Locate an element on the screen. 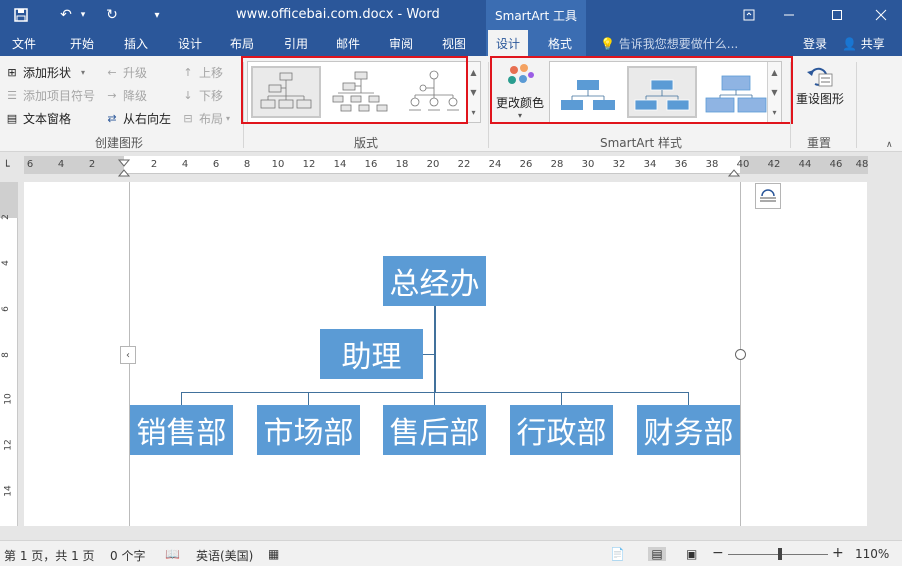 The image size is (902, 566). macro-record-icon: ▦ is located at coordinates (273, 554).